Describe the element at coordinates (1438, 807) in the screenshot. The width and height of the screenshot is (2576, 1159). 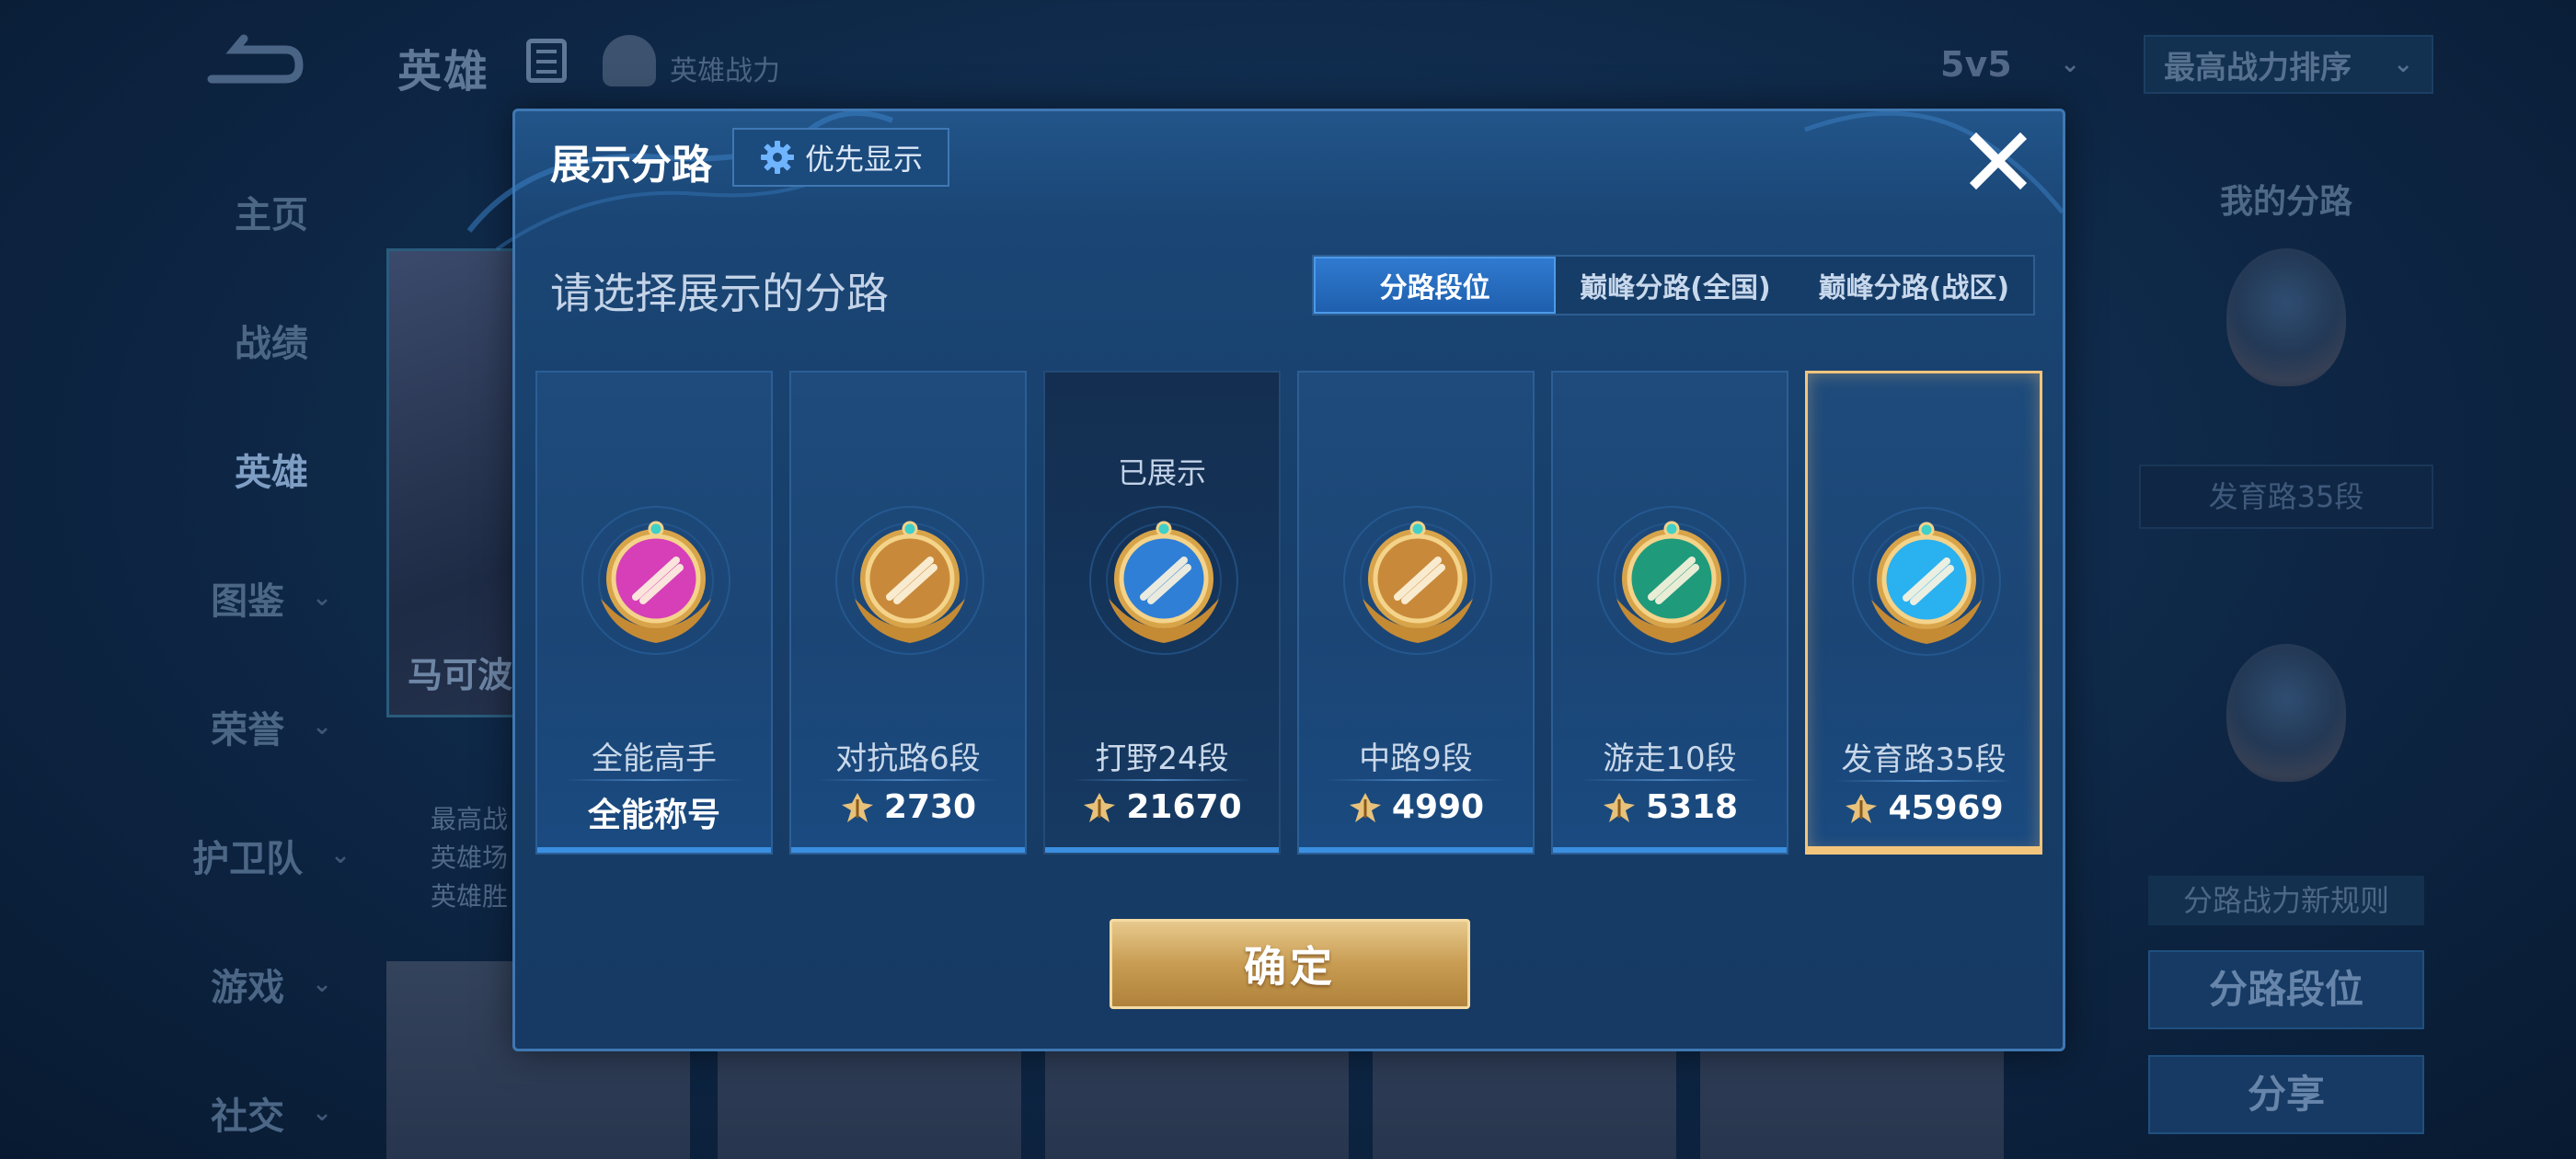
I see `lane-card-value-text: 4990` at that location.